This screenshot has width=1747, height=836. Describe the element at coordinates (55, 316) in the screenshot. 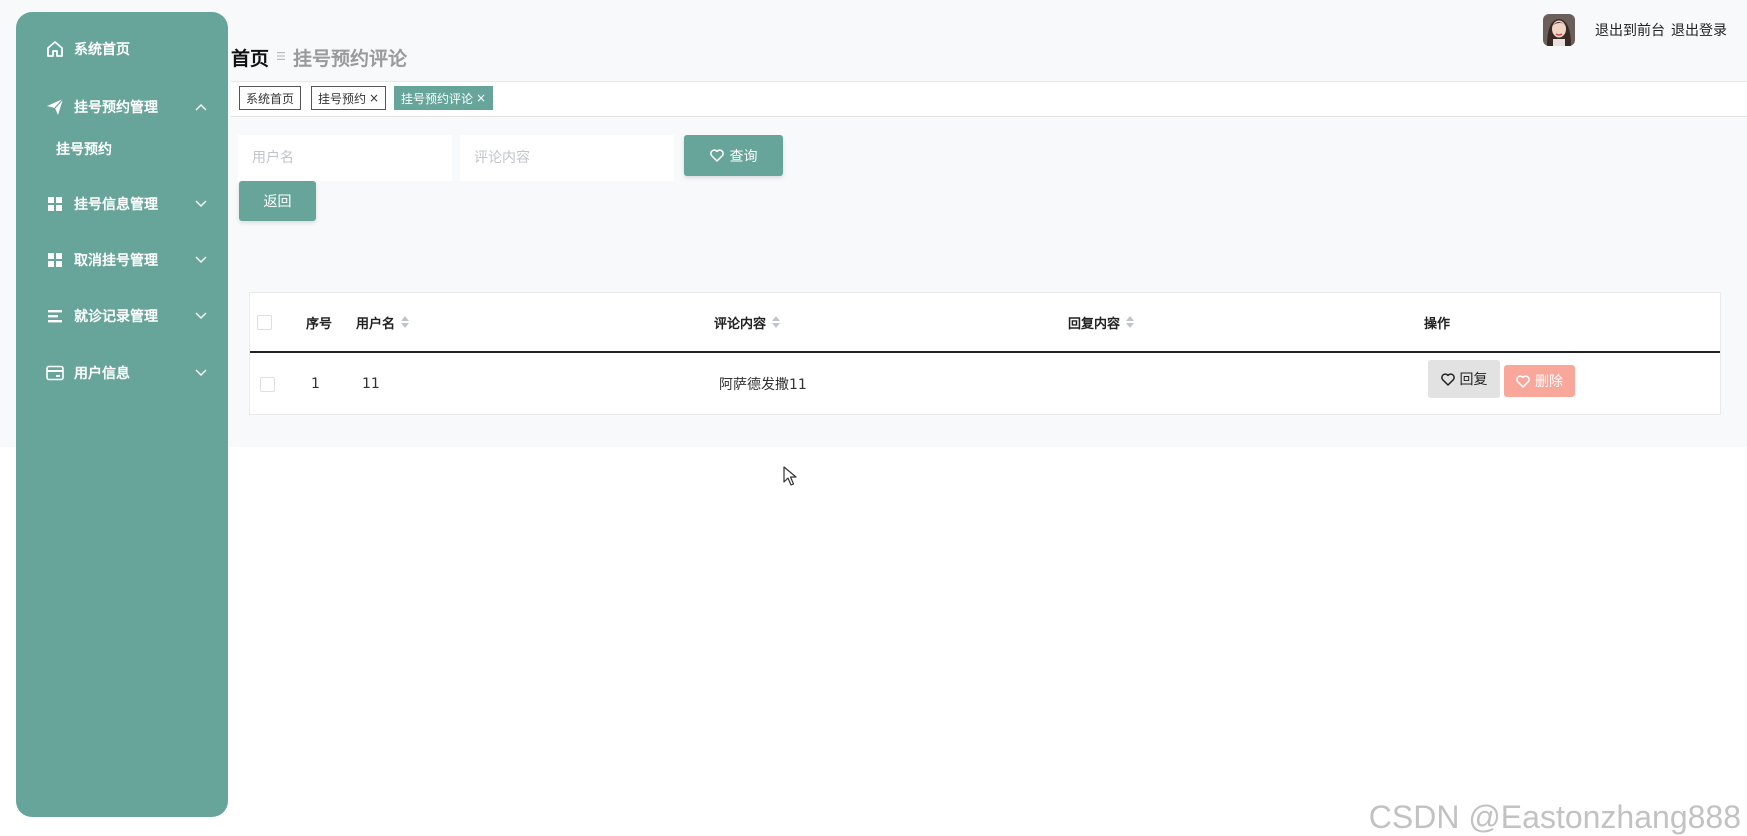

I see `list-icon` at that location.